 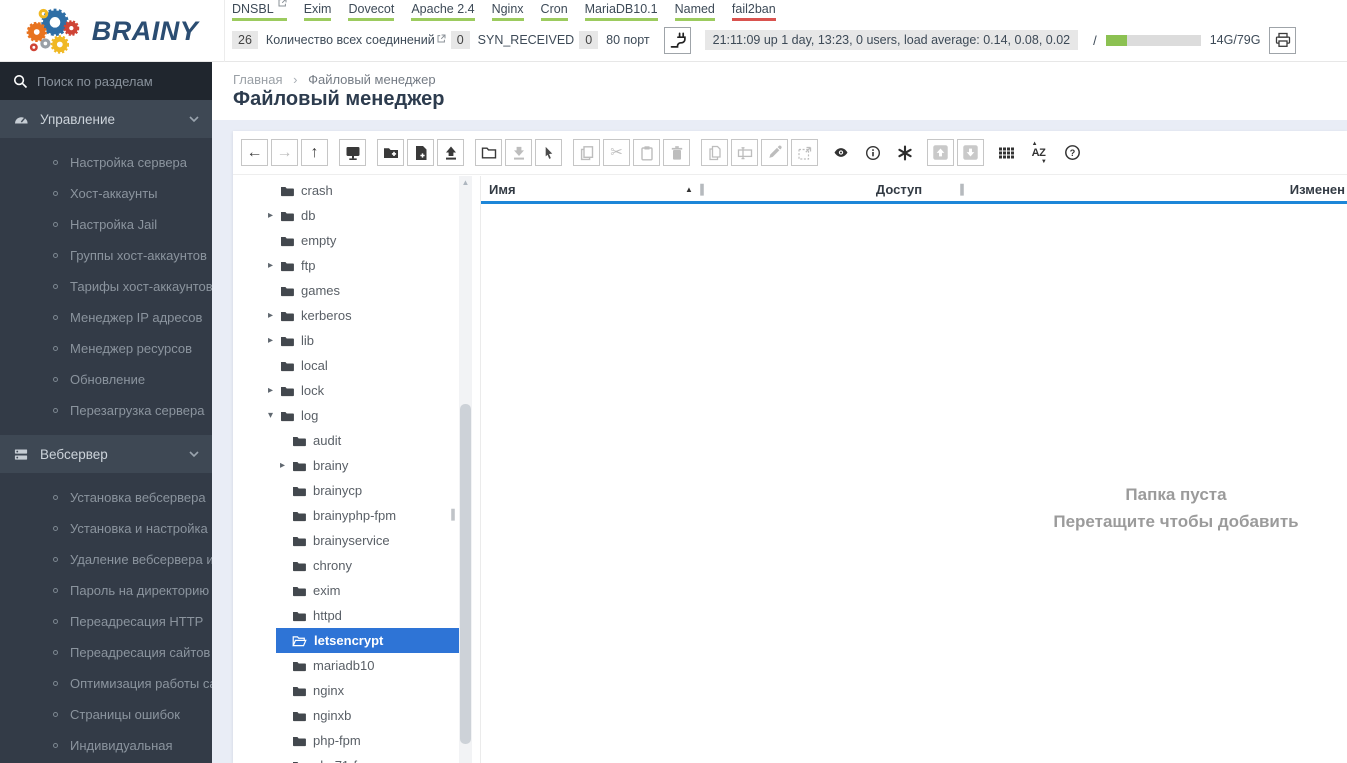 What do you see at coordinates (518, 152) in the screenshot?
I see `download-button` at bounding box center [518, 152].